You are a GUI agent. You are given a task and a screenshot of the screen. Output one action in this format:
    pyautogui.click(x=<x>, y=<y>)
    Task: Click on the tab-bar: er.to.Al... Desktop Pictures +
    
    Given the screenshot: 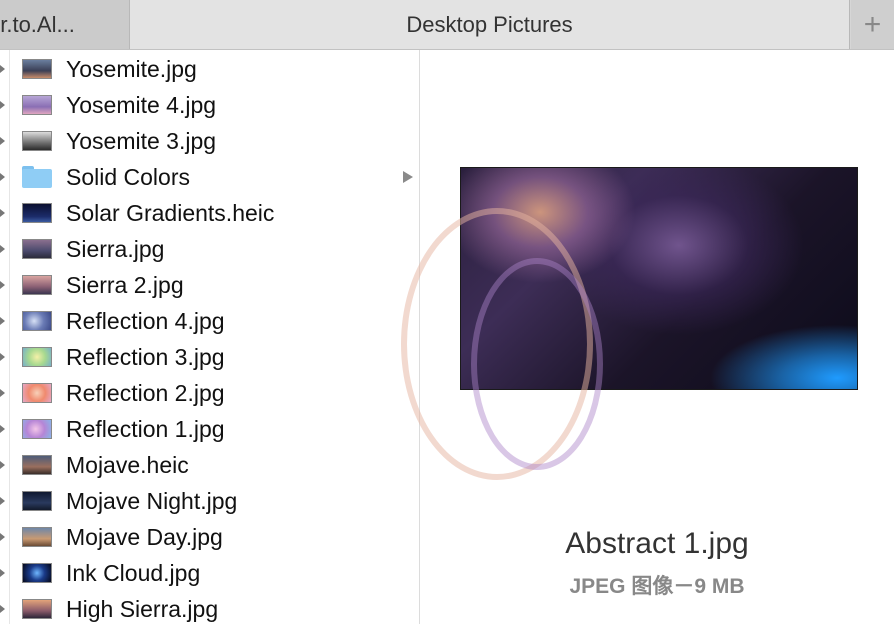 What is the action you would take?
    pyautogui.click(x=447, y=25)
    